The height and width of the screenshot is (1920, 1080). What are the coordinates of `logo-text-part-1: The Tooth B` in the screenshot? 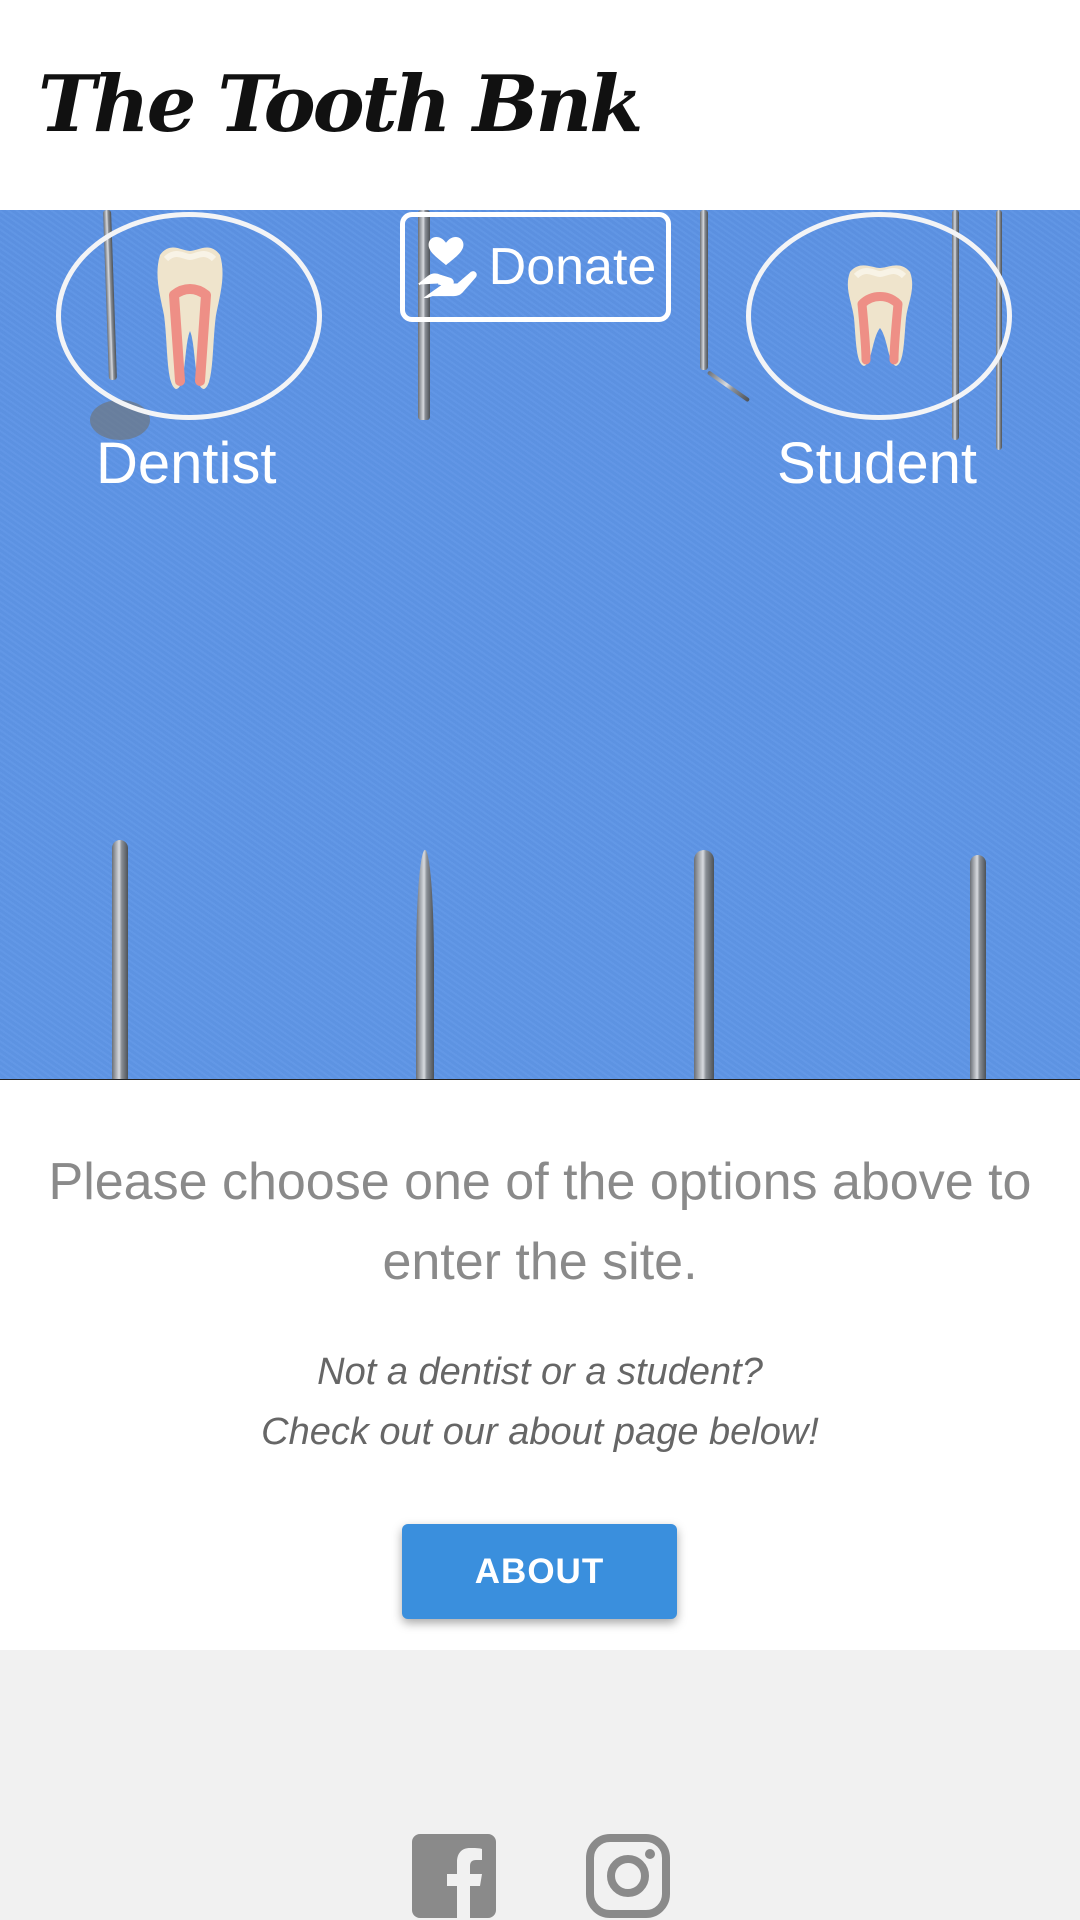 It's located at (288, 104).